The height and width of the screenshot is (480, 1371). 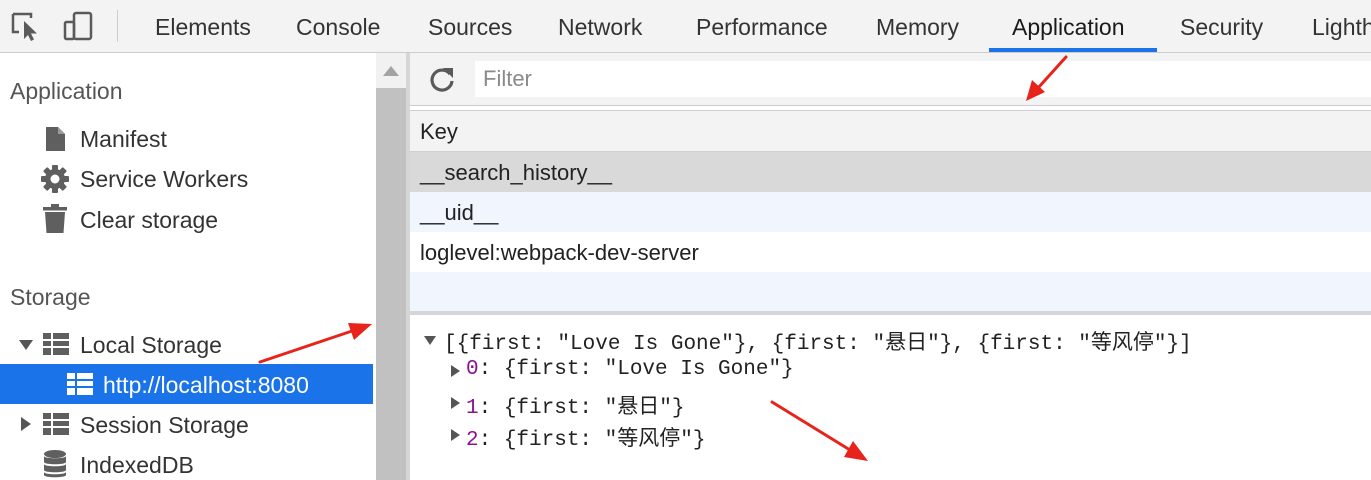 I want to click on sidebar-item-label: Clear storage, so click(x=149, y=220).